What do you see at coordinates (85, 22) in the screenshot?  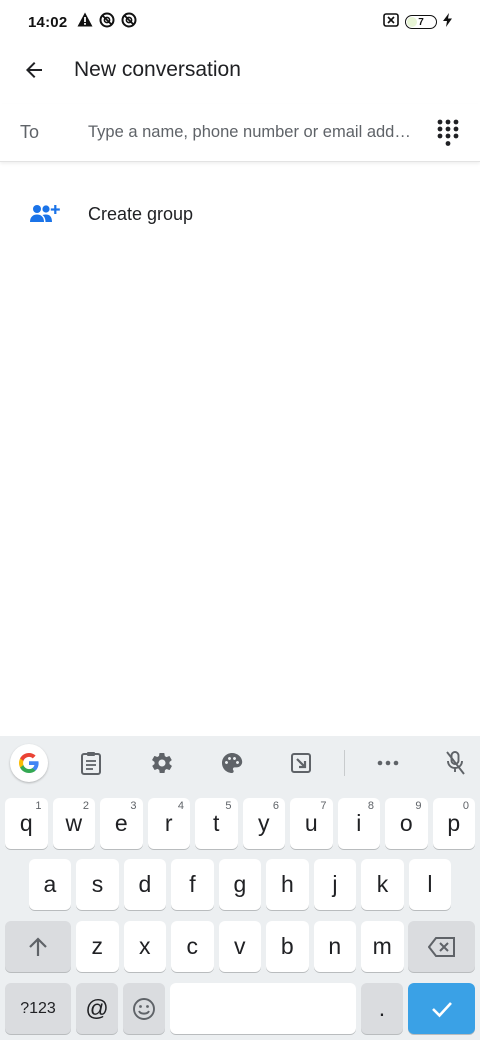 I see `warning-icon` at bounding box center [85, 22].